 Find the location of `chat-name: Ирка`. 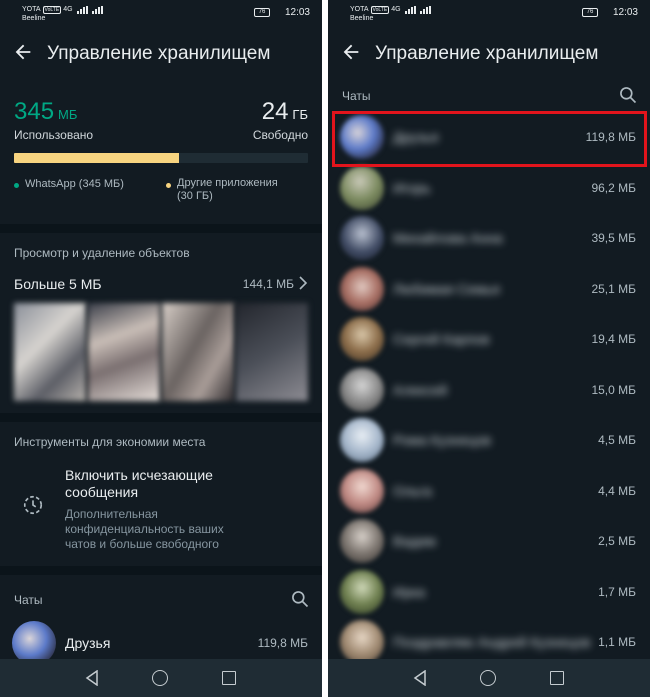

chat-name: Ирка is located at coordinates (409, 591).